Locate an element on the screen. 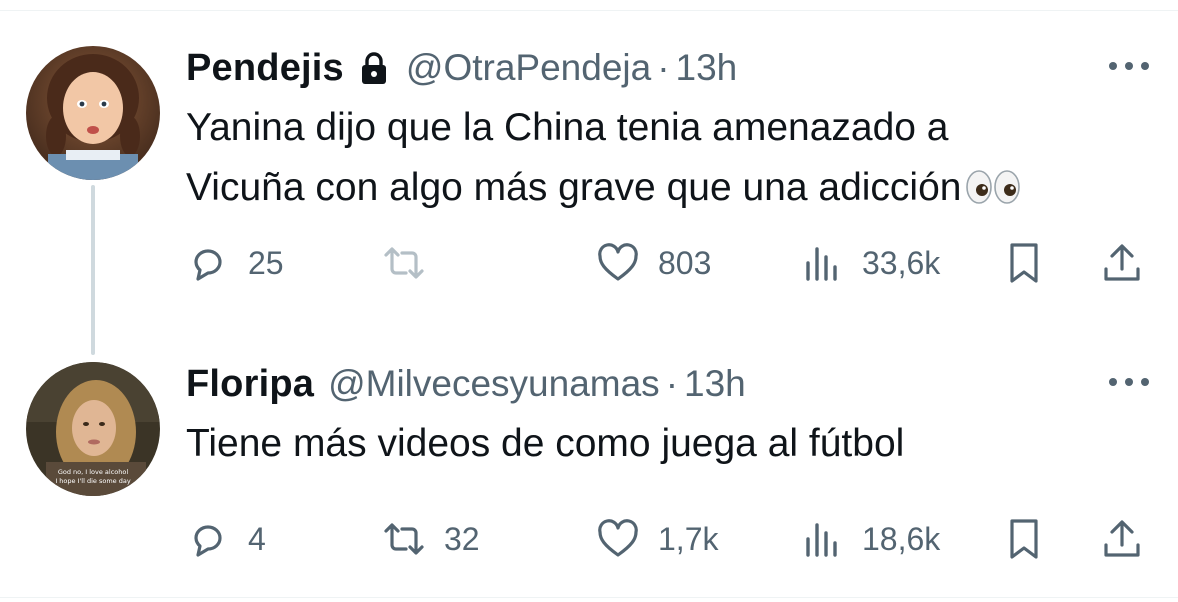 The image size is (1178, 602). avatar-pendejis-image is located at coordinates (93, 113).